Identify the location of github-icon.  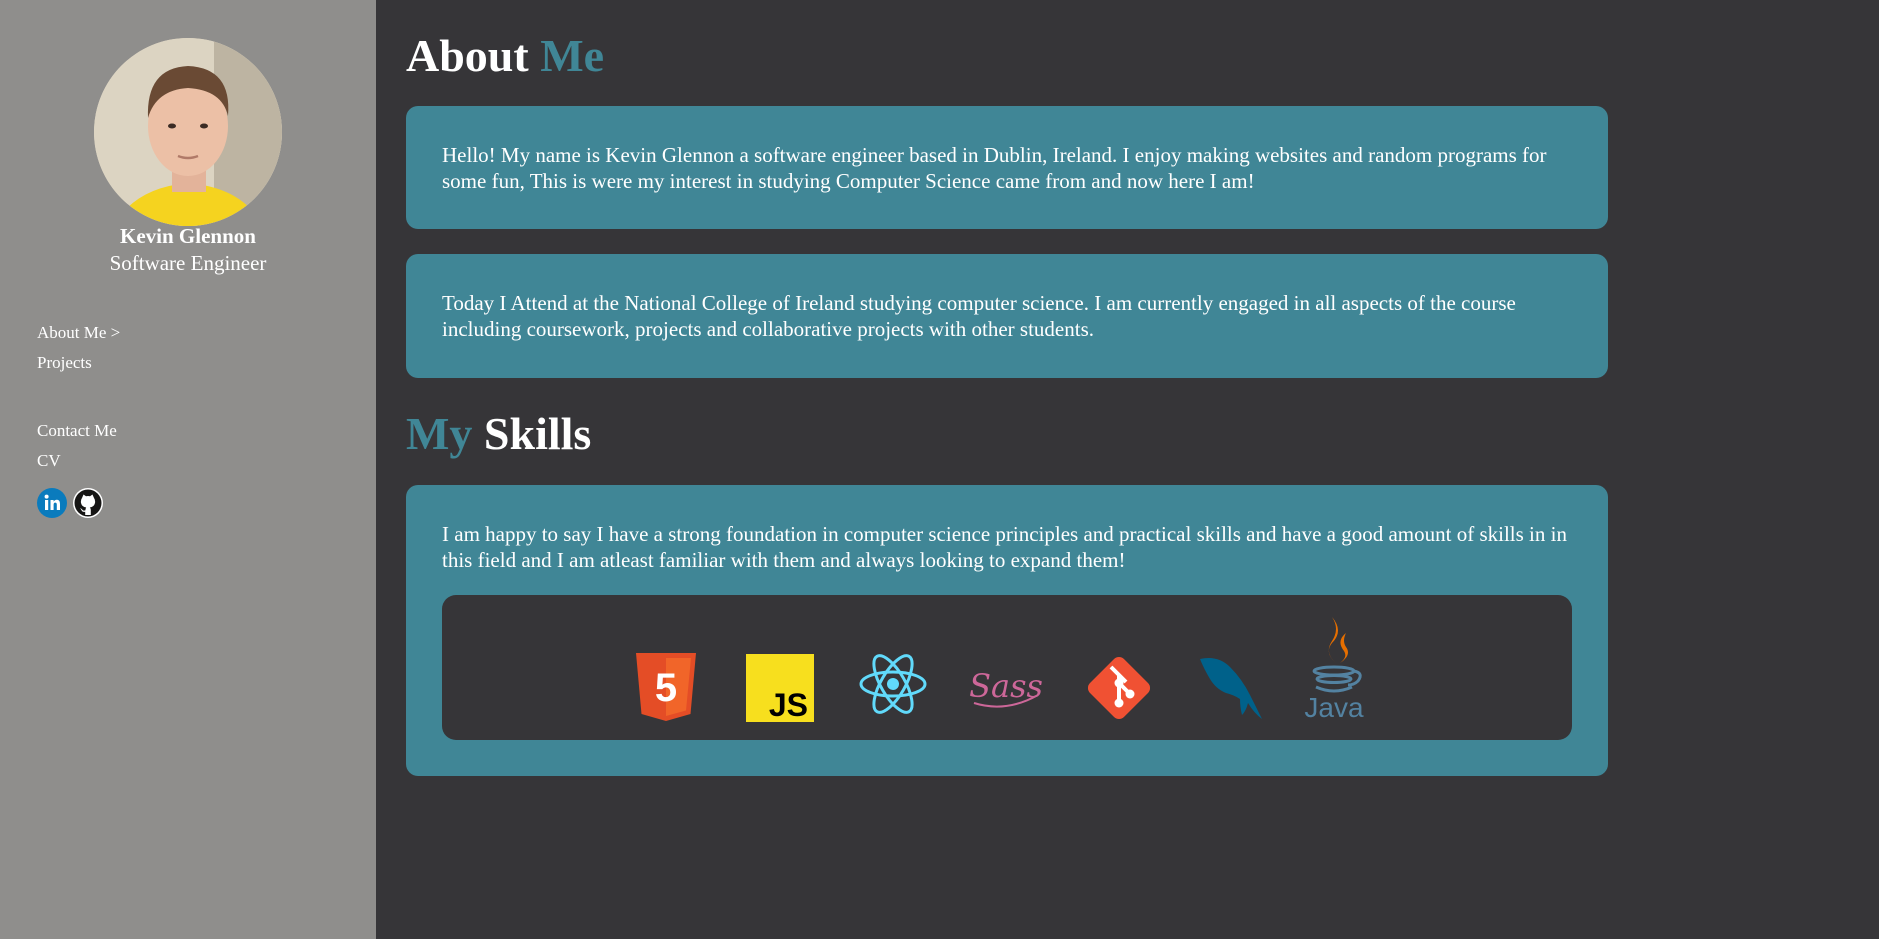
(88, 503).